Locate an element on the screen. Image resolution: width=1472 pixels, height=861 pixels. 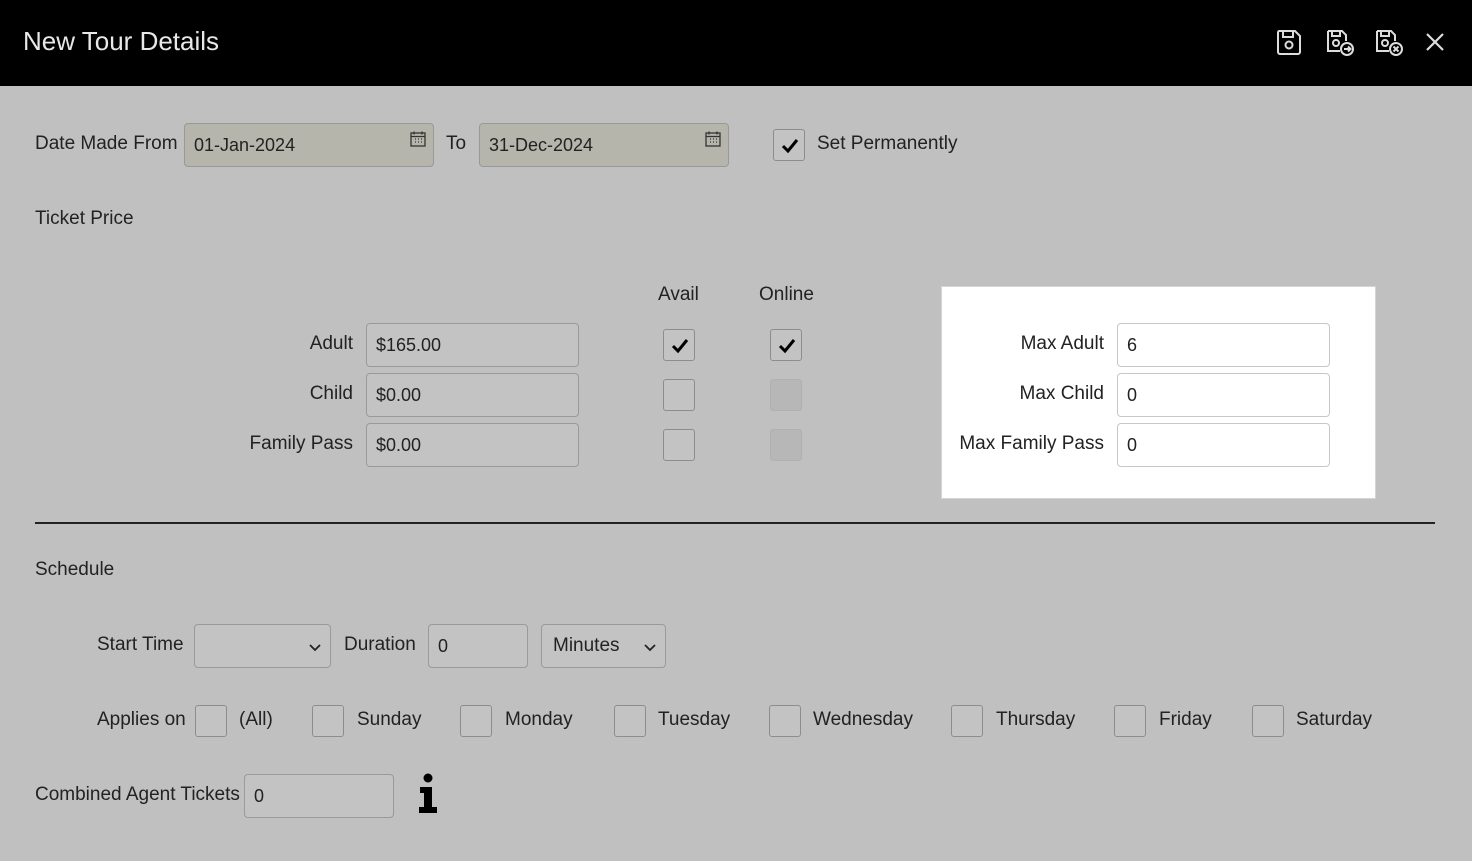
applies-on-label: Applies on is located at coordinates (141, 719).